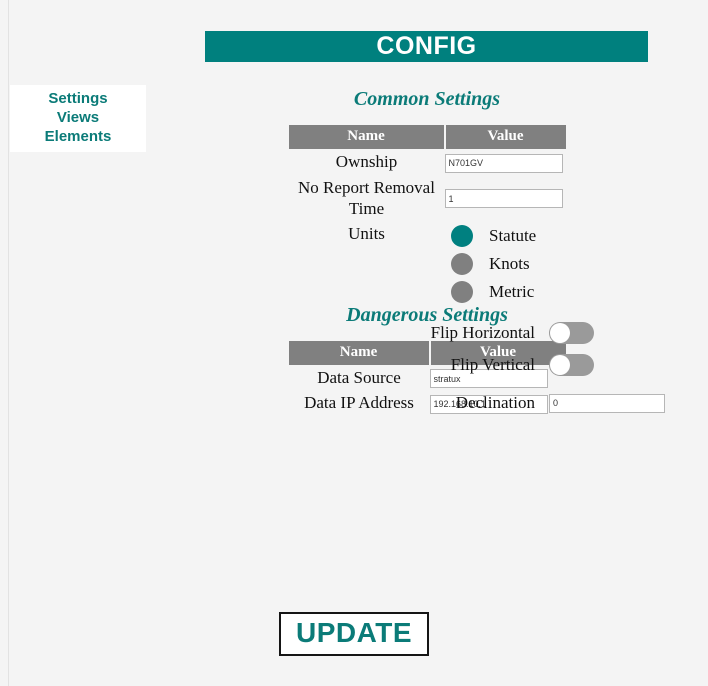  I want to click on ownship-input, so click(503, 163).